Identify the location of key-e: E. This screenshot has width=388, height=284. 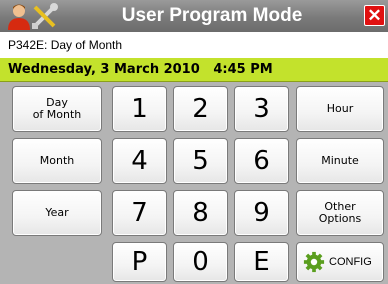
(261, 262).